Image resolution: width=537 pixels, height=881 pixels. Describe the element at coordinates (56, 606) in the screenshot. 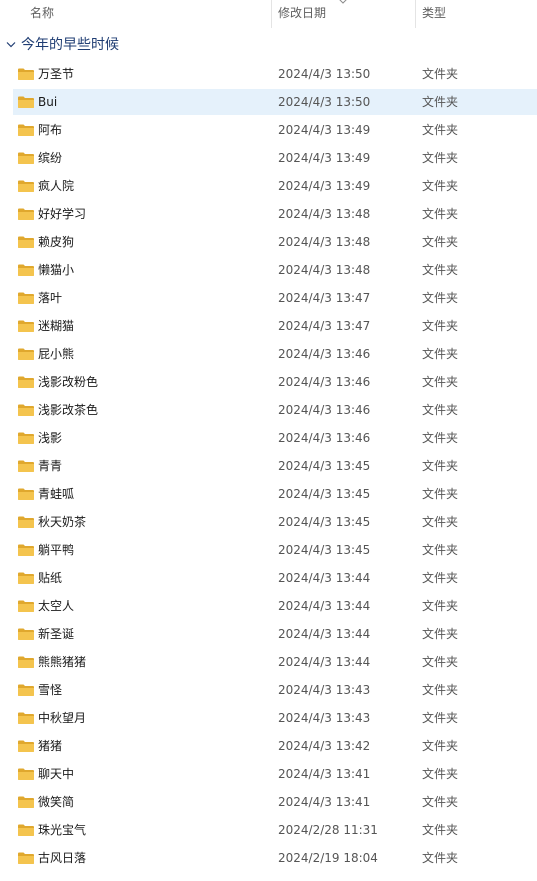

I see `file-name: 太空人` at that location.